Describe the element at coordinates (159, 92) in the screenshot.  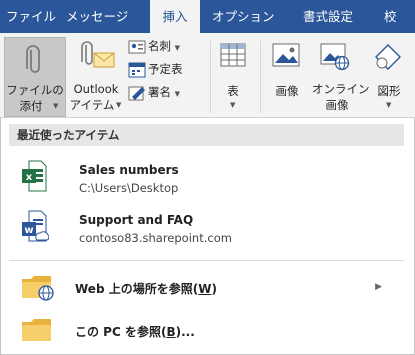
I see `signature-label: 署名` at that location.